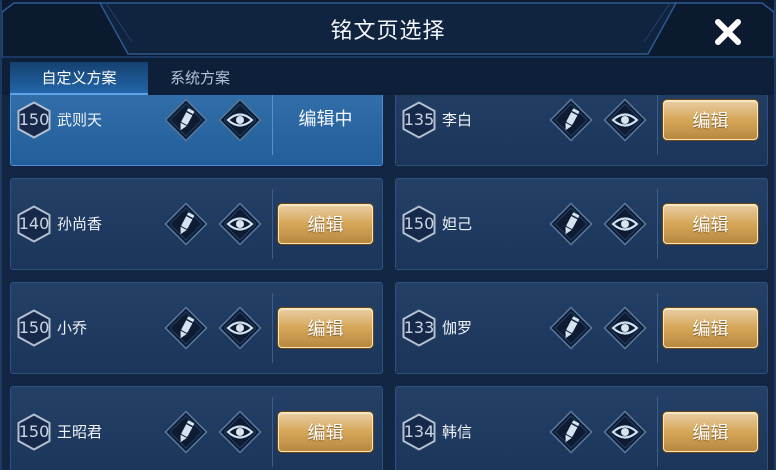 This screenshot has width=776, height=470. I want to click on editing-status: 编辑中, so click(325, 119).